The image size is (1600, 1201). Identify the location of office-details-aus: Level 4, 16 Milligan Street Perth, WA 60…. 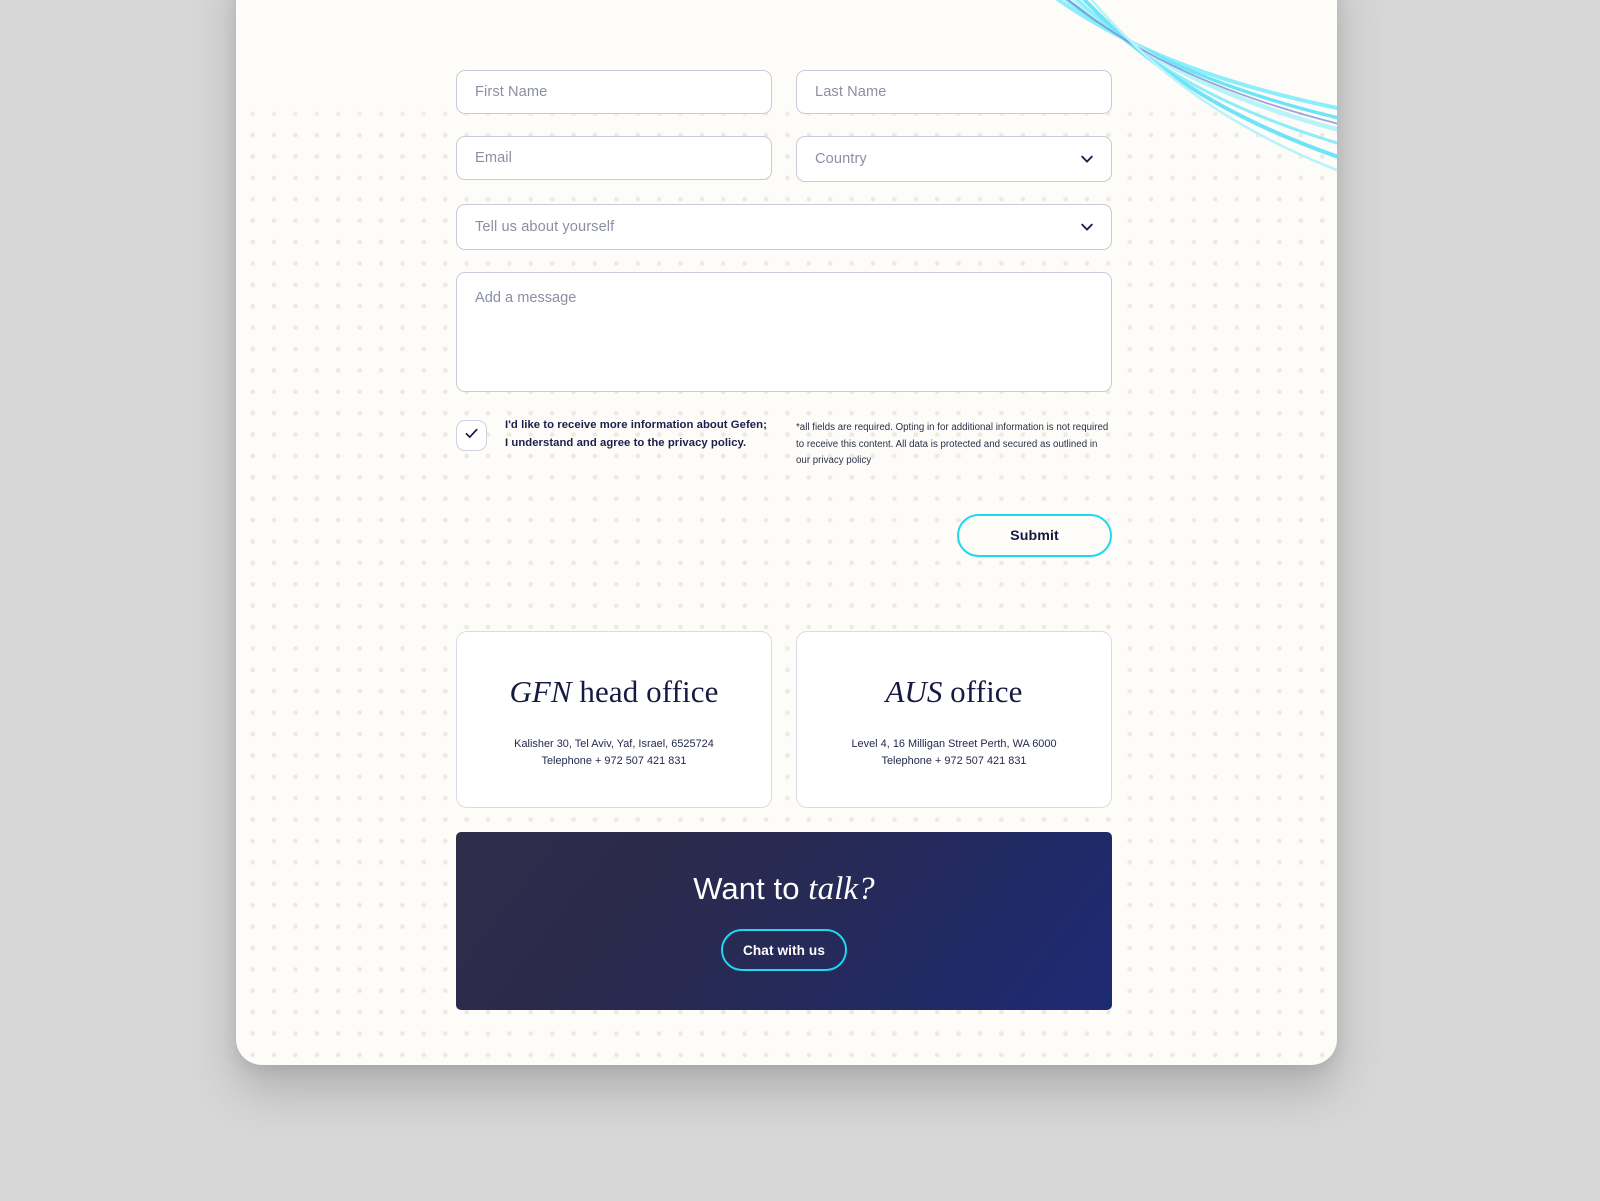
(953, 753).